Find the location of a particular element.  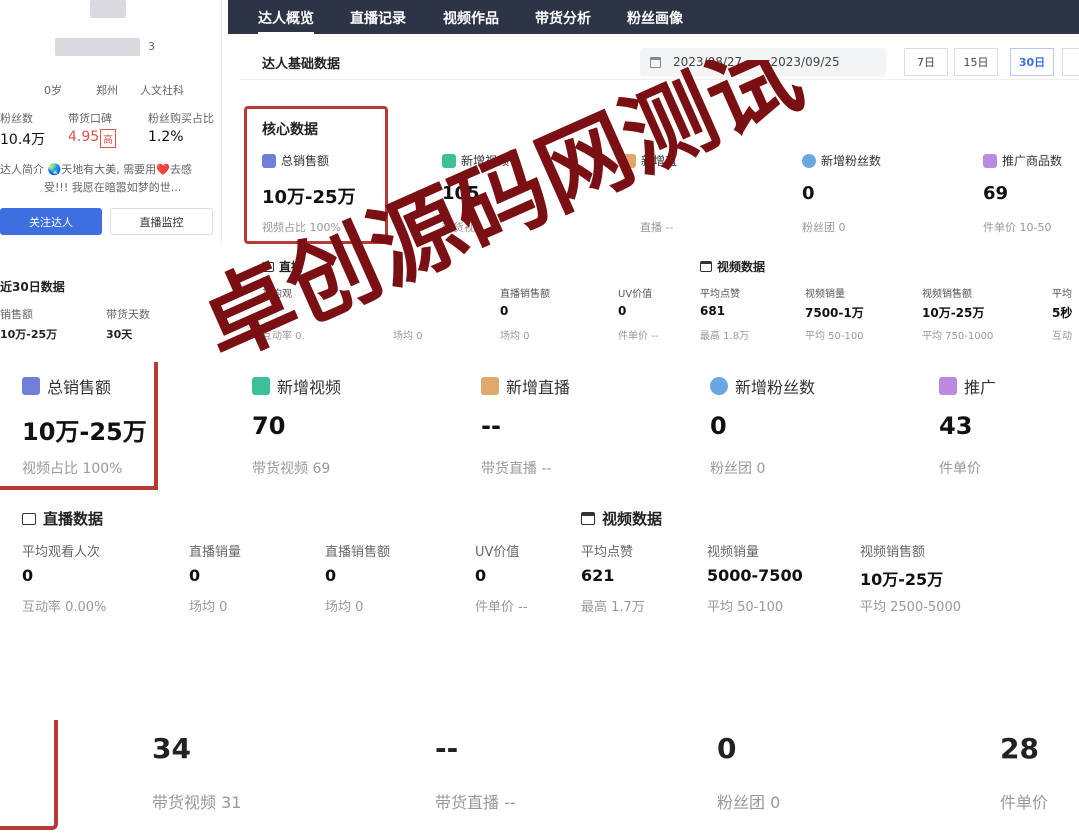

label-text: 推广 is located at coordinates (980, 387).